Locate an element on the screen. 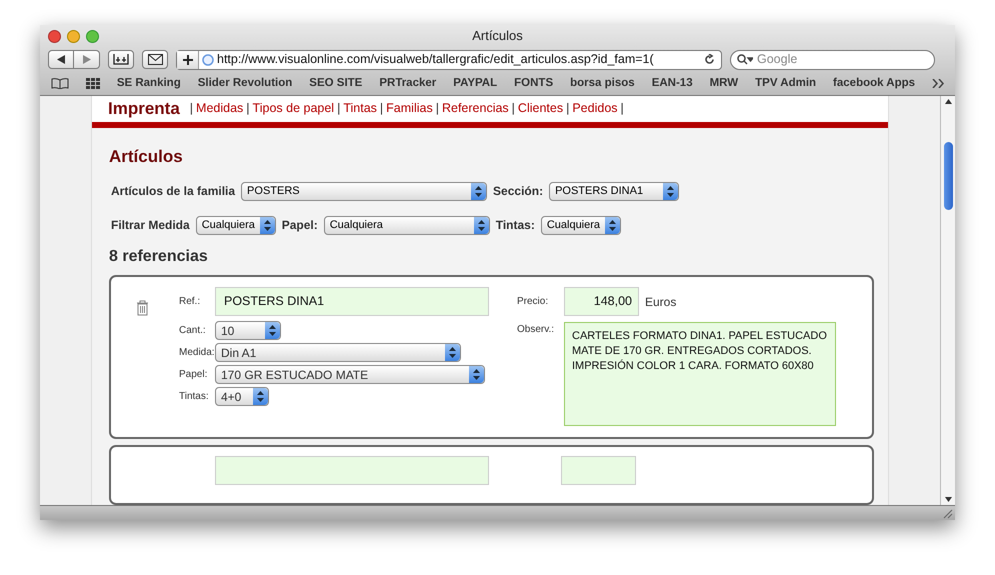 The height and width of the screenshot is (575, 995). notes-field: CARTELES FORMATO DINA1. PAPEL ESTUCADO MATE DE 170 GR. ENTREGADOS CORTADOS. IMPRESIÓN COLOR 1 CARA. FORMATO 60X80 is located at coordinates (700, 374).